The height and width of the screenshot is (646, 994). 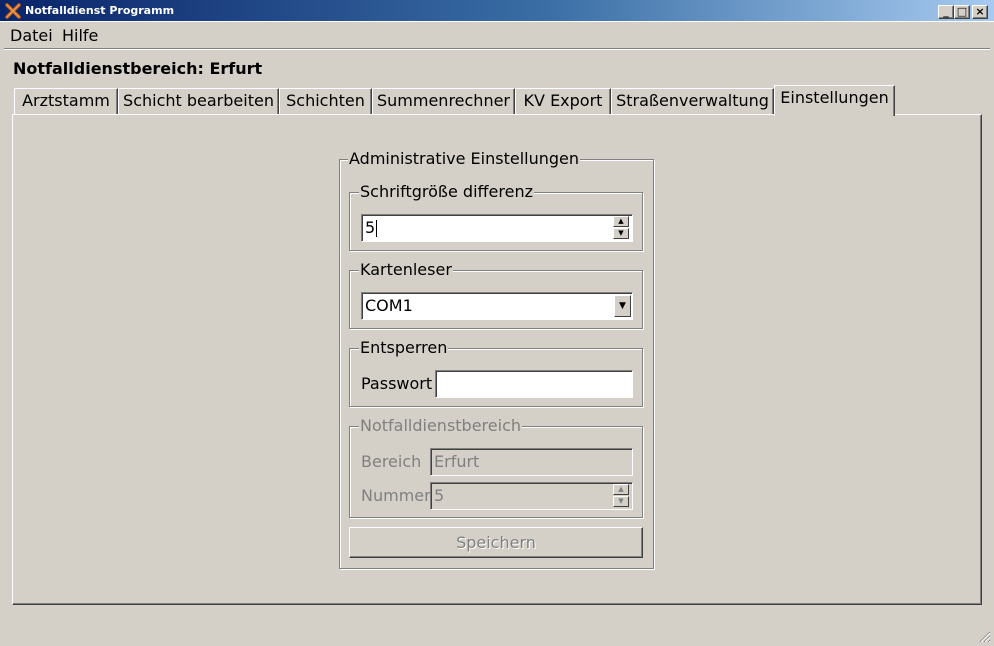 I want to click on card-reader-title: Kartenleser, so click(x=406, y=269).